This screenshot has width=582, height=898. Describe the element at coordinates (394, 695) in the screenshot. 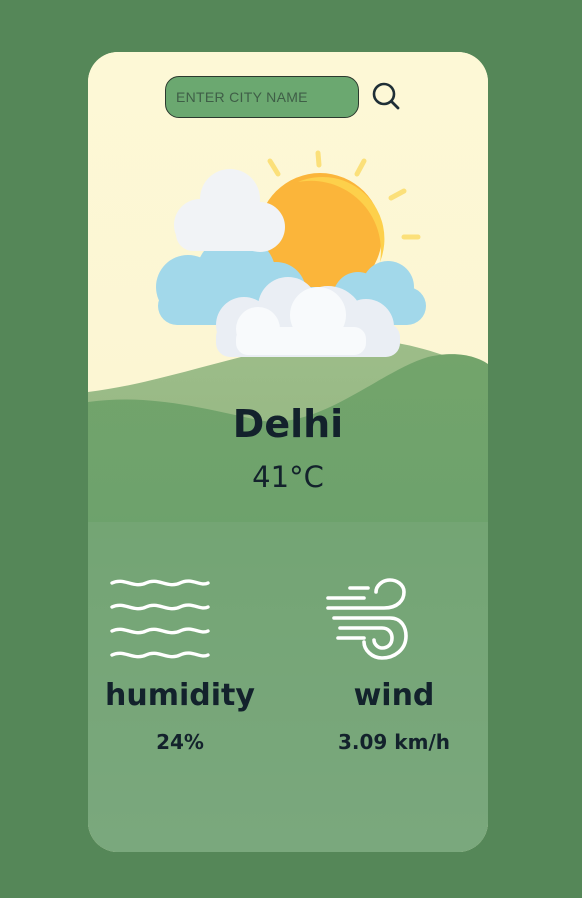

I see `wind-label: wind` at that location.